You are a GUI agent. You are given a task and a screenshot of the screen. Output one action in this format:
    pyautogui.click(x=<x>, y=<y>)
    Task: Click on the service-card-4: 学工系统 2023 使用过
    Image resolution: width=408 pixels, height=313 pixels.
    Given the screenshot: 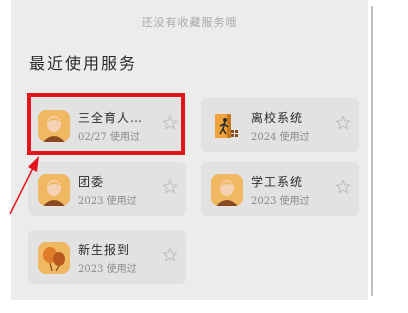 What is the action you would take?
    pyautogui.click(x=280, y=189)
    